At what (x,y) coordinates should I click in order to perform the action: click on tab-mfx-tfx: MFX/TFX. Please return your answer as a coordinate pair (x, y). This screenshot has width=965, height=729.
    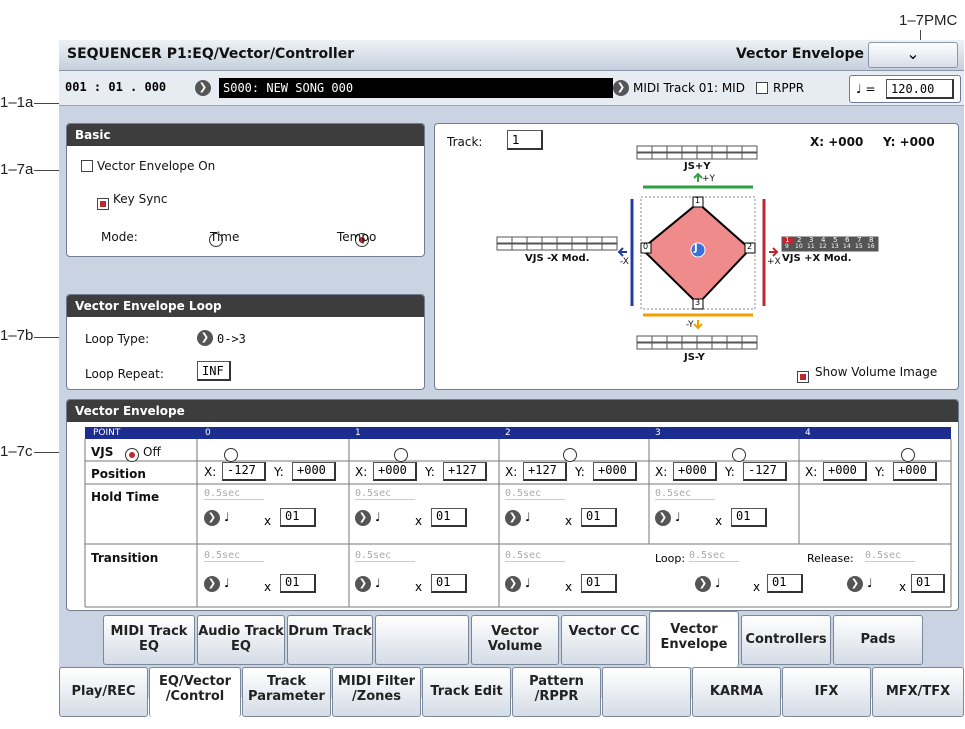
    Looking at the image, I should click on (918, 692).